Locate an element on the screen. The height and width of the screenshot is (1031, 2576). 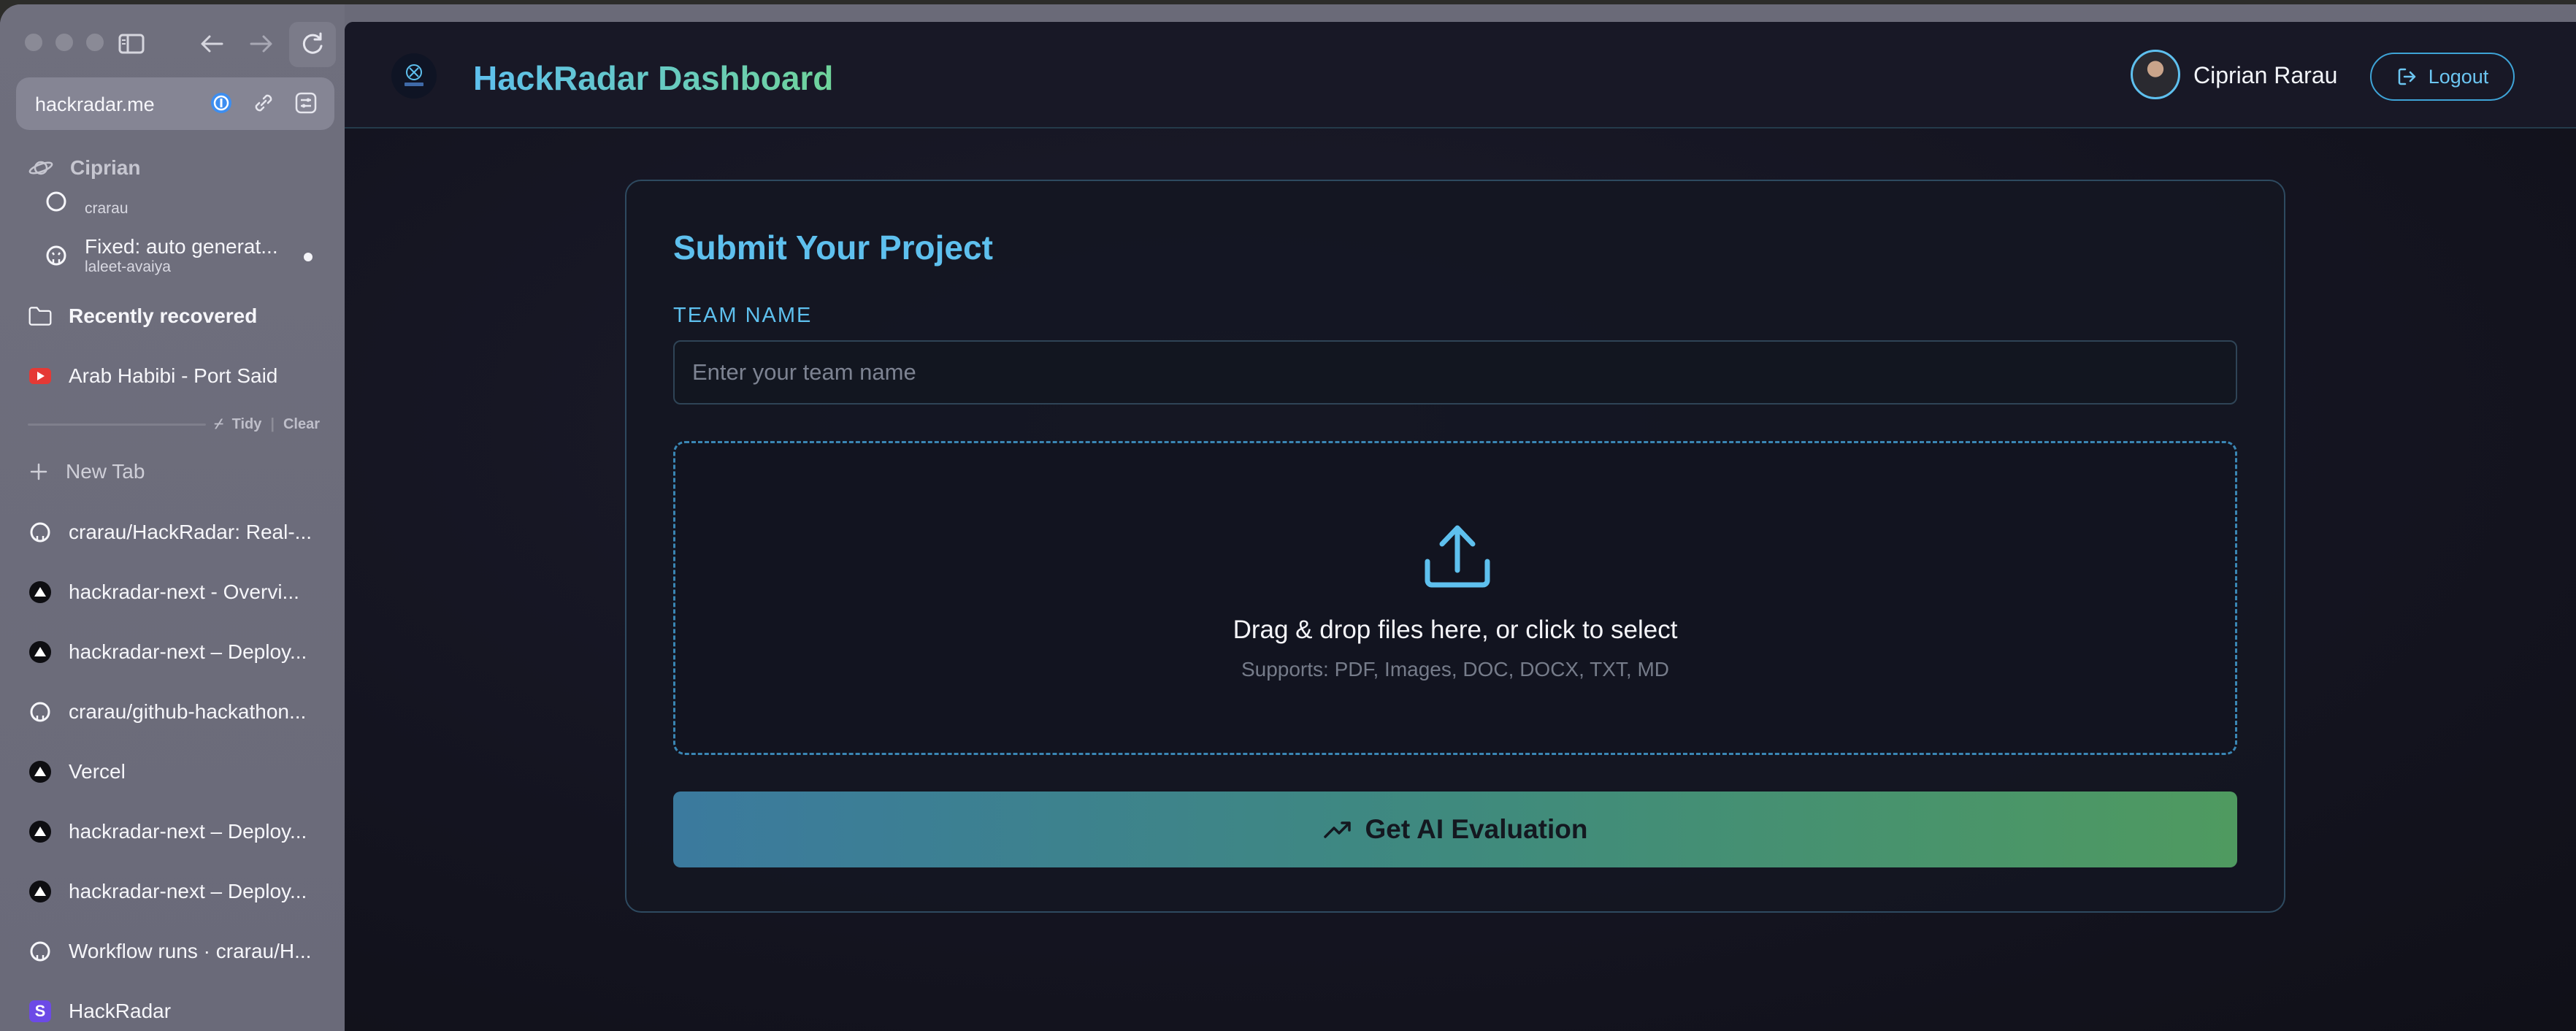
sidebar-tab: S HackRadar is located at coordinates (99, 1011).